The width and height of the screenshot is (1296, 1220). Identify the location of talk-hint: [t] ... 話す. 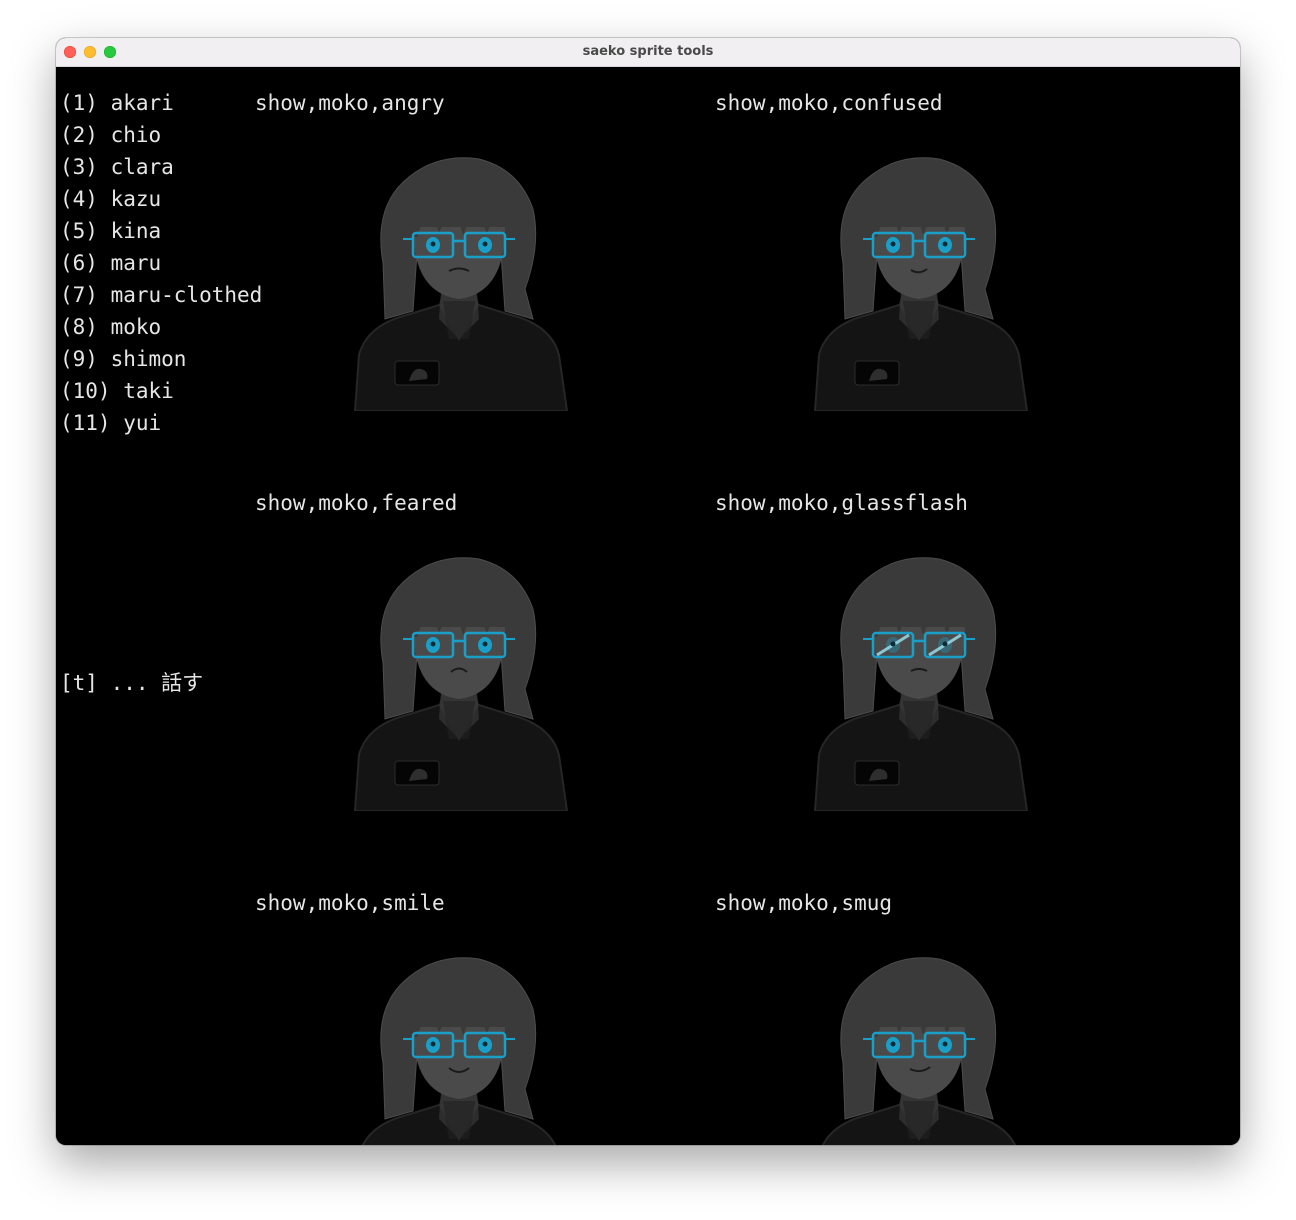
(132, 683).